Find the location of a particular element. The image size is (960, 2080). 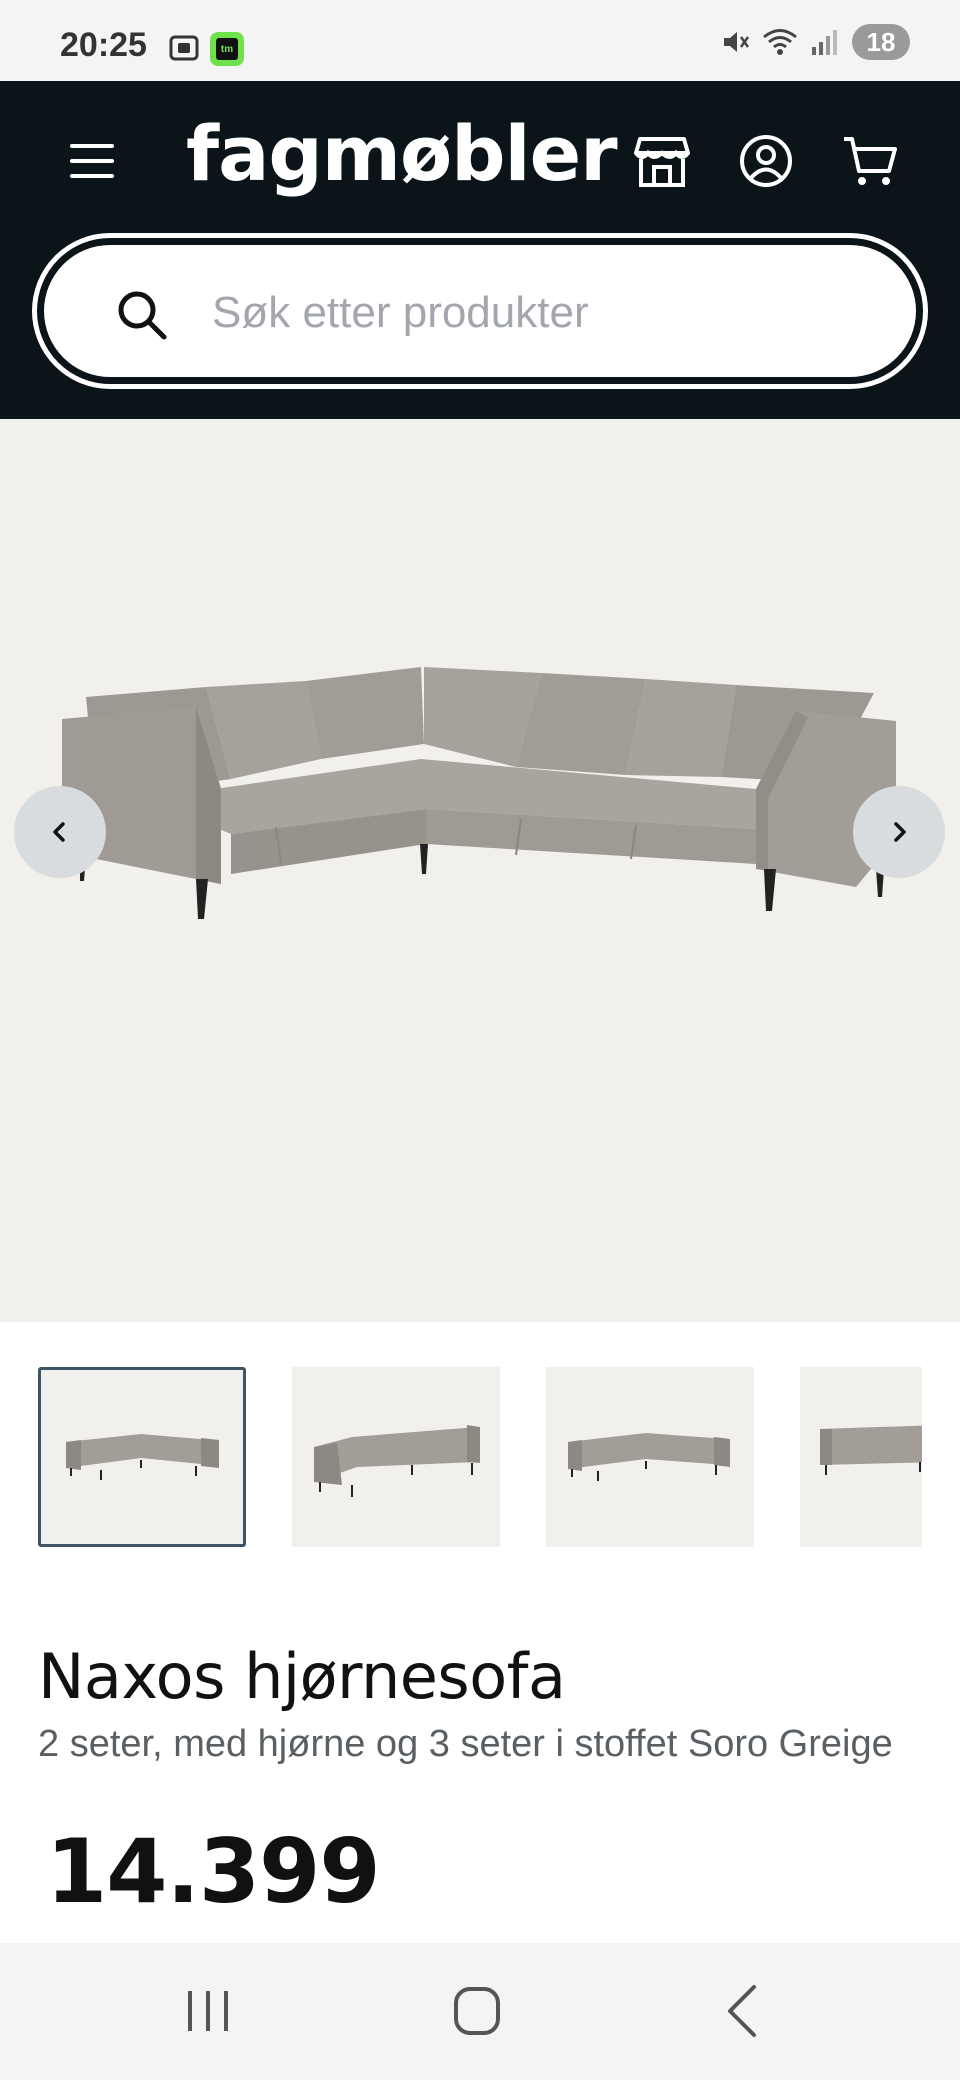

thumbnail-strip is located at coordinates (480, 1457).